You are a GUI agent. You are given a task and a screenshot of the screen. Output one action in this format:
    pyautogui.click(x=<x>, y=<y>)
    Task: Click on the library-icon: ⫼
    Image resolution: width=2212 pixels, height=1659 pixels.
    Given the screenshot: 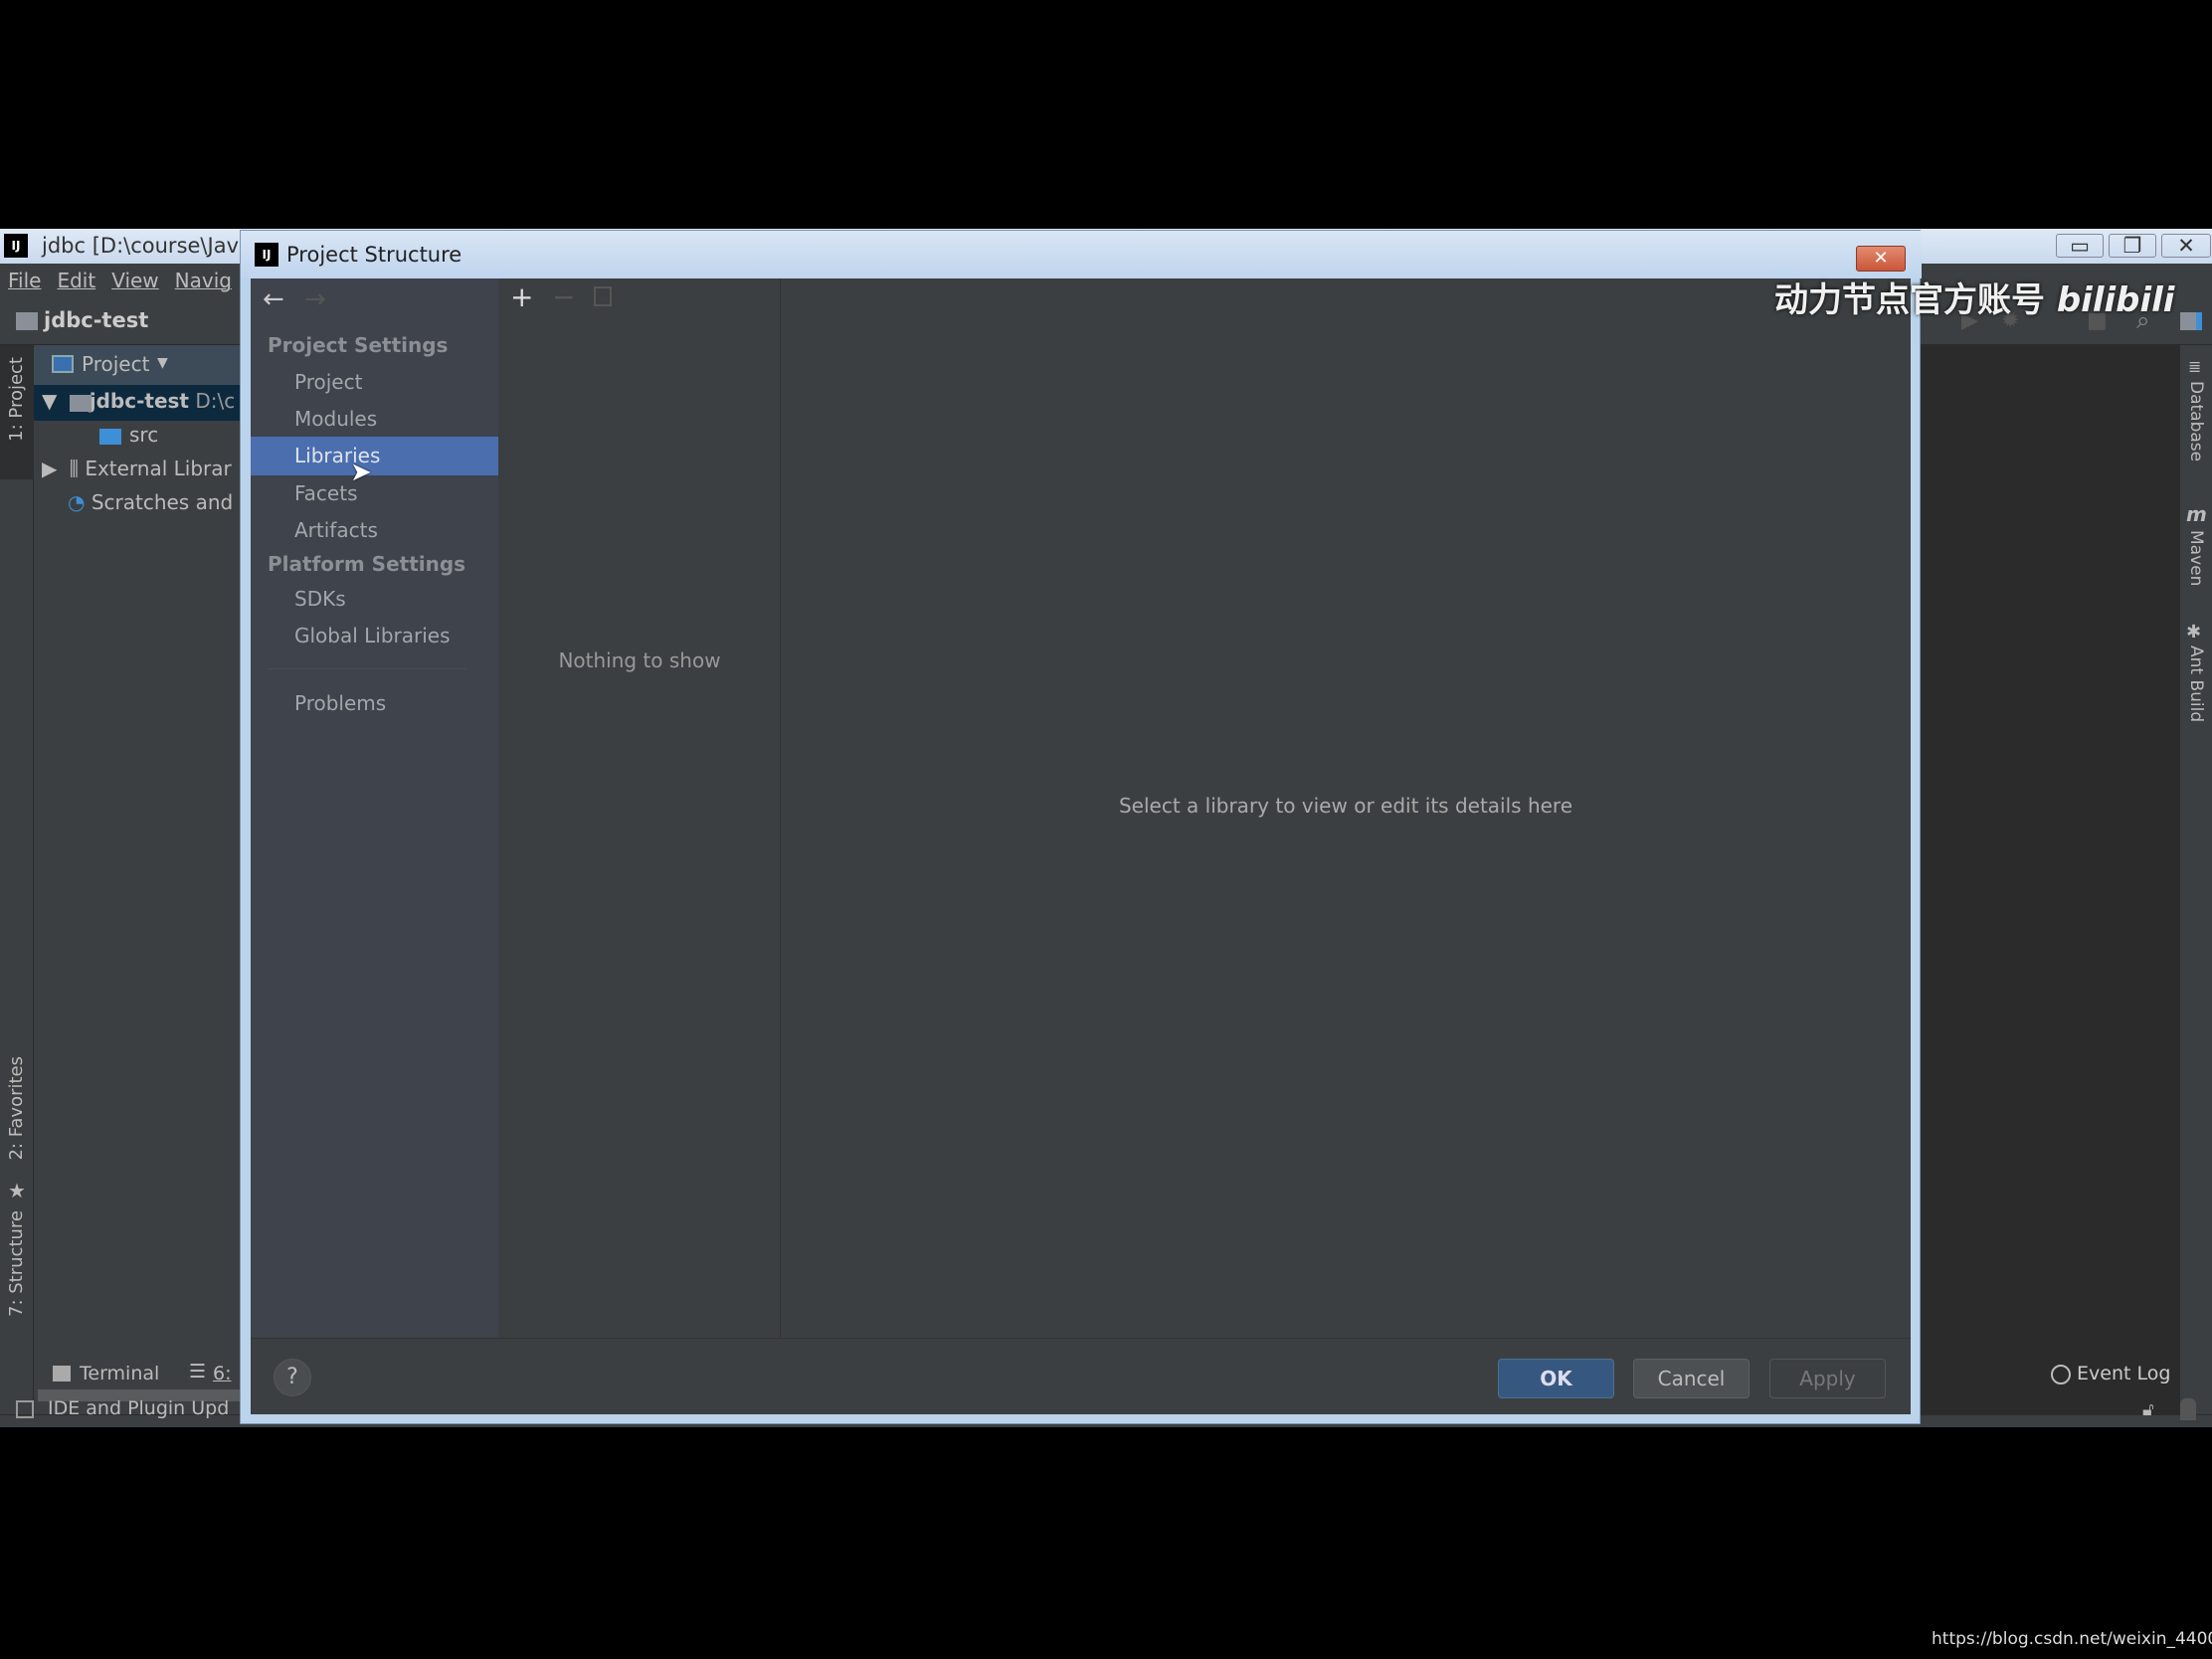 What is the action you would take?
    pyautogui.click(x=74, y=468)
    